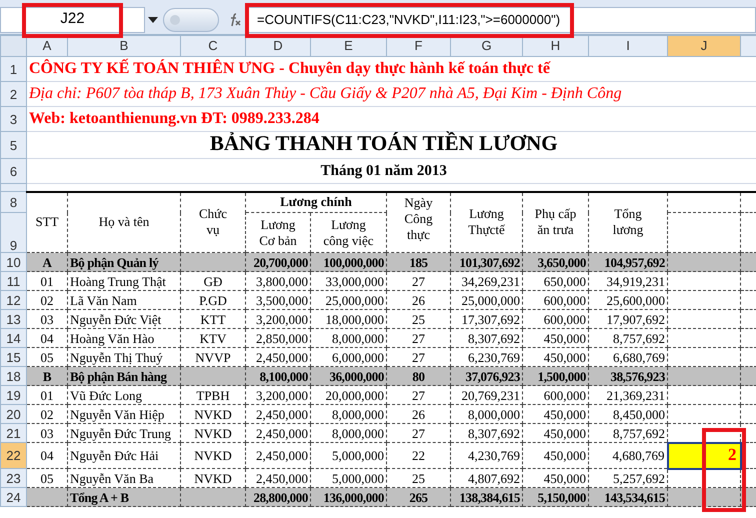  Describe the element at coordinates (106, 395) in the screenshot. I see `name-cell: Vũ Đức Long` at that location.